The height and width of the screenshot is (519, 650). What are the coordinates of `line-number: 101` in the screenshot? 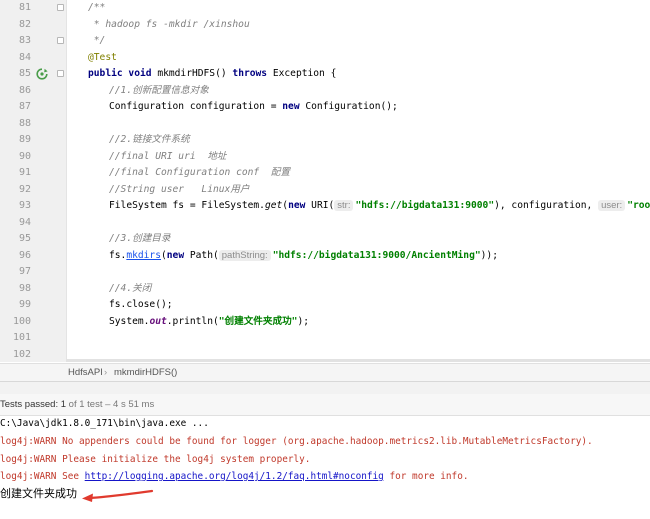 It's located at (21, 337).